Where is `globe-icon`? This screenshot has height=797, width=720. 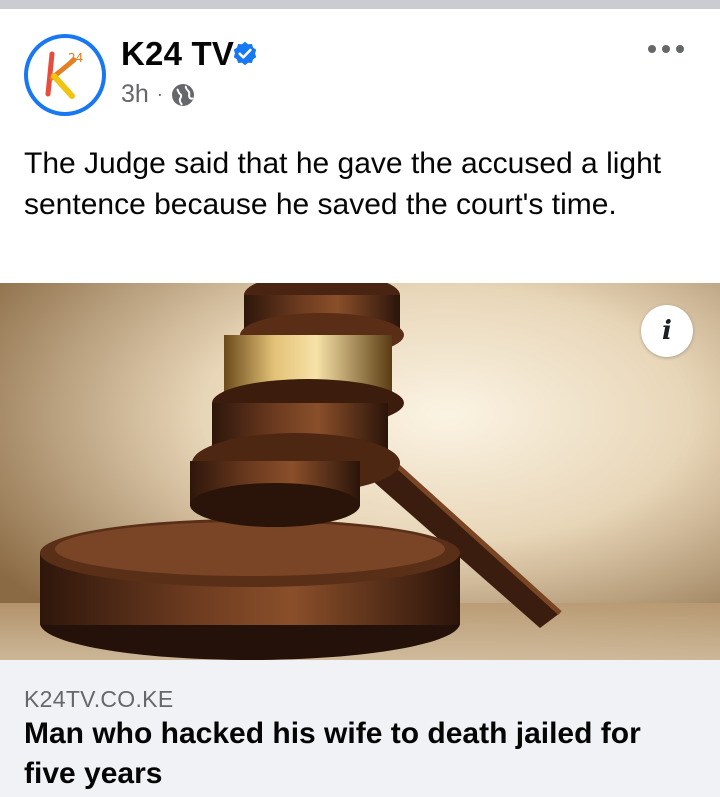 globe-icon is located at coordinates (183, 95).